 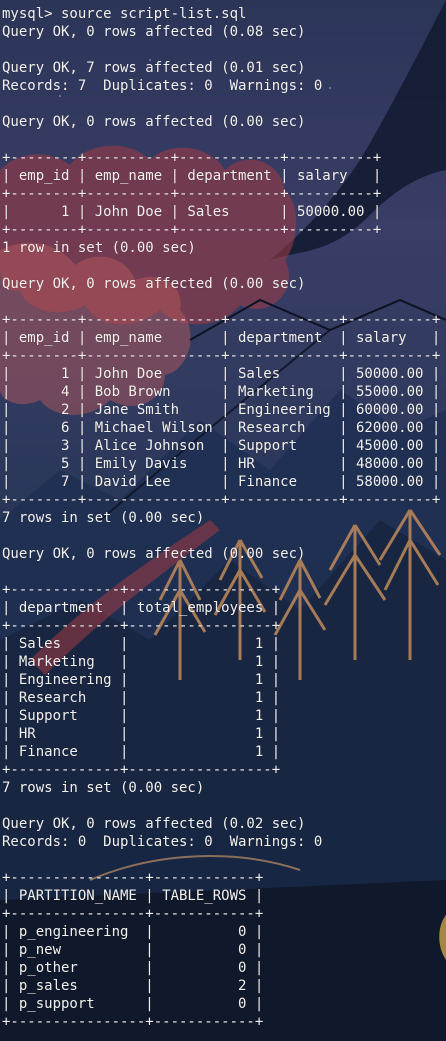 I want to click on terminal-line: Query OK, 7 rows affected (0.01 sec), so click(x=154, y=68).